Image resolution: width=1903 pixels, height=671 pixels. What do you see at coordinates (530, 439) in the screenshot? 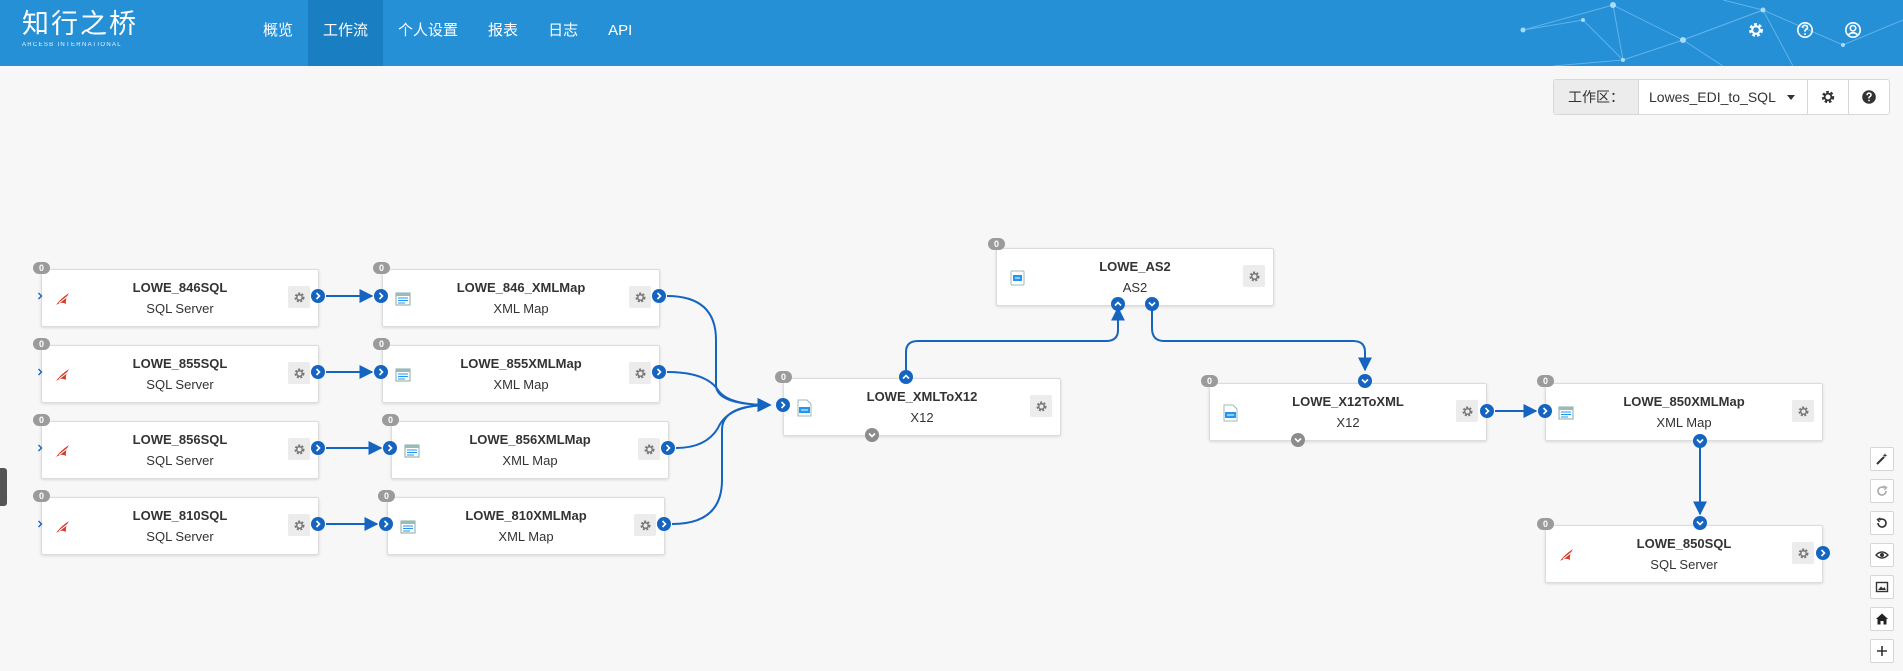
I see `node-title: LOWE_856XMLMap` at bounding box center [530, 439].